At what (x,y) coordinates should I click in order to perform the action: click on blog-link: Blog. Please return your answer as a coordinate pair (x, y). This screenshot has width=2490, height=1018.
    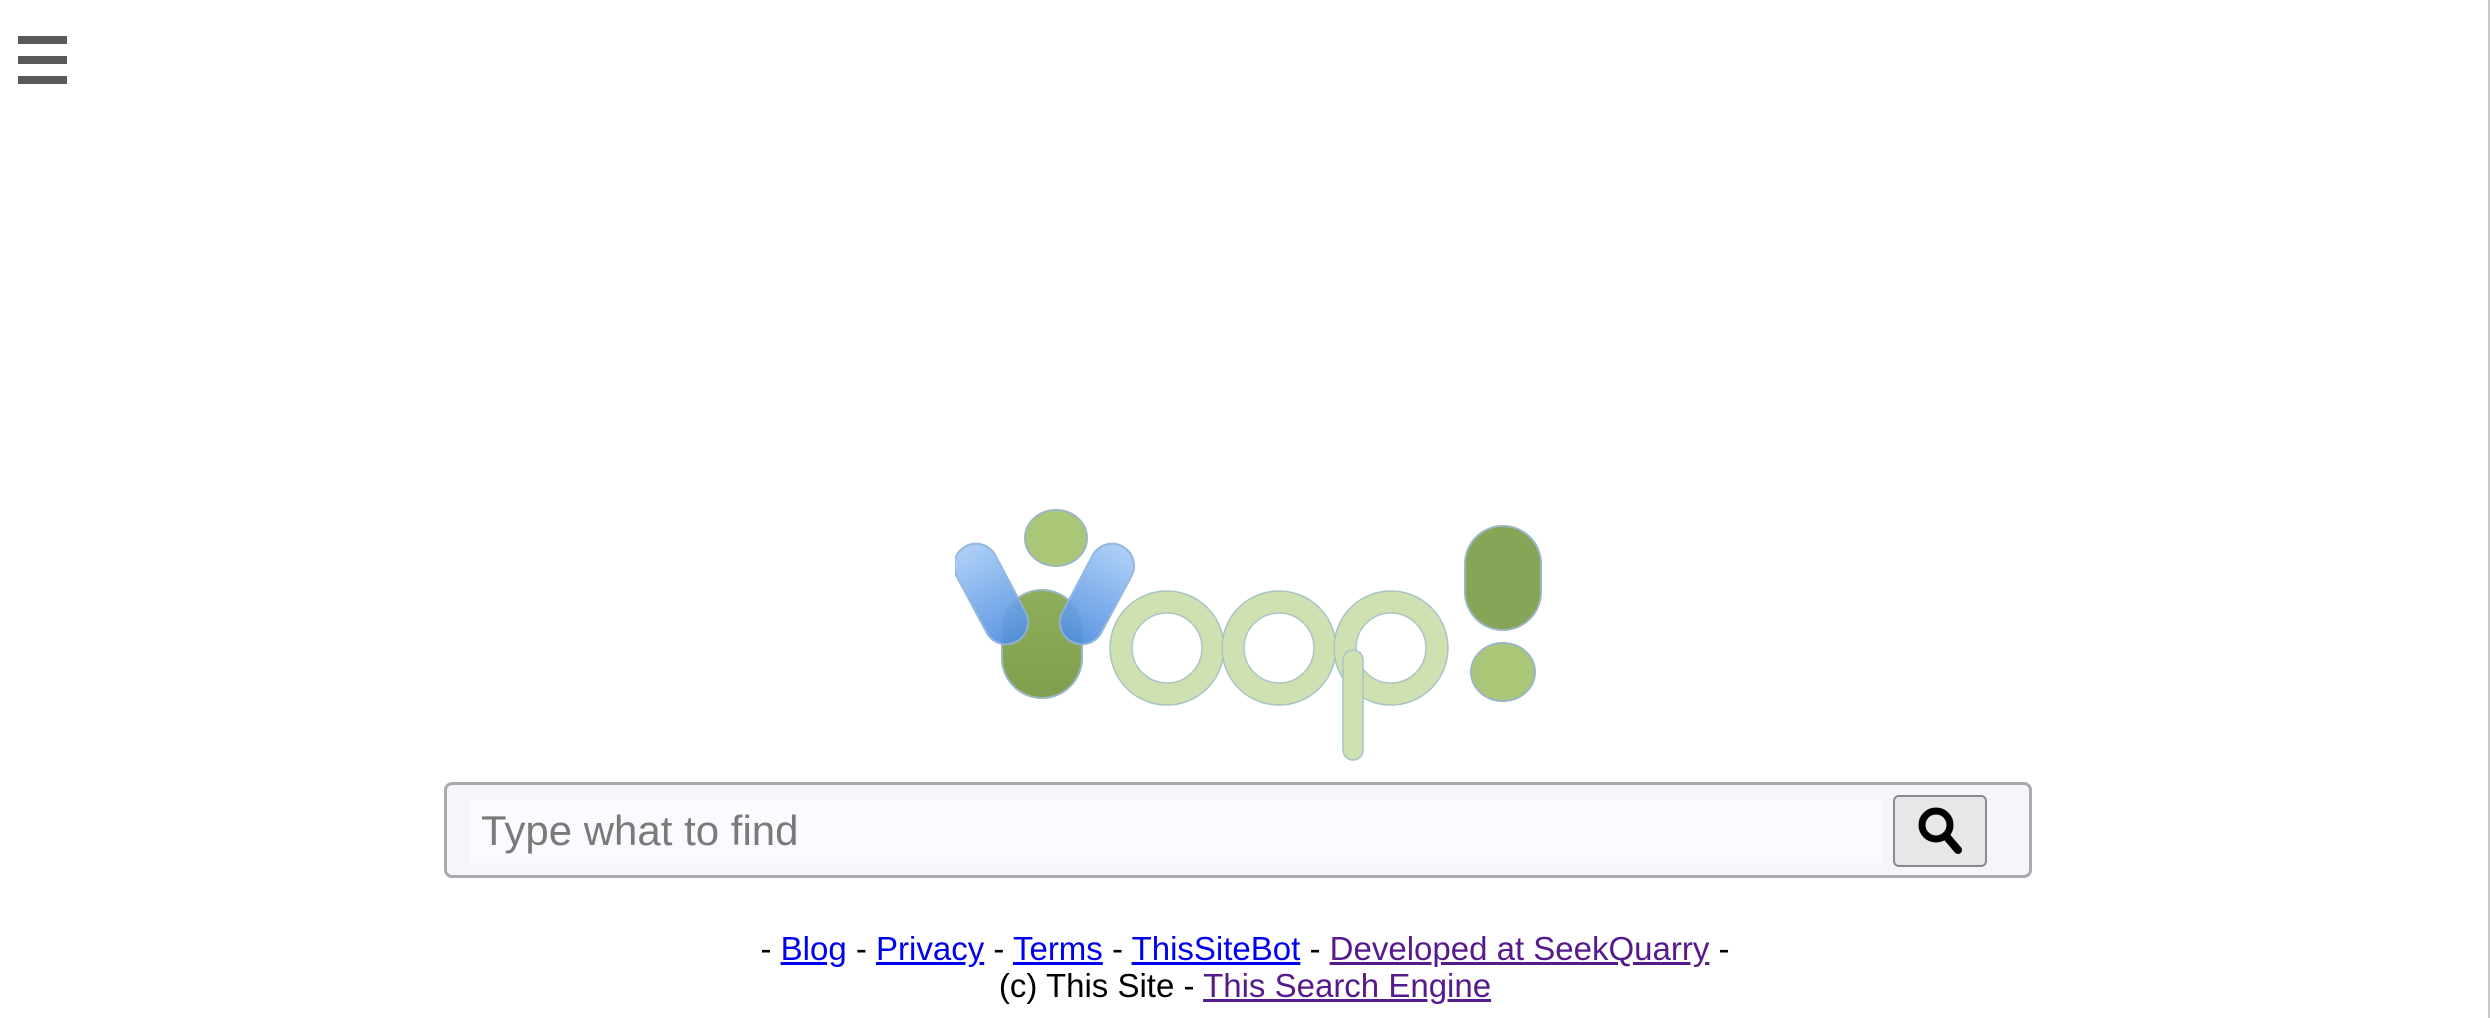
    Looking at the image, I should click on (814, 948).